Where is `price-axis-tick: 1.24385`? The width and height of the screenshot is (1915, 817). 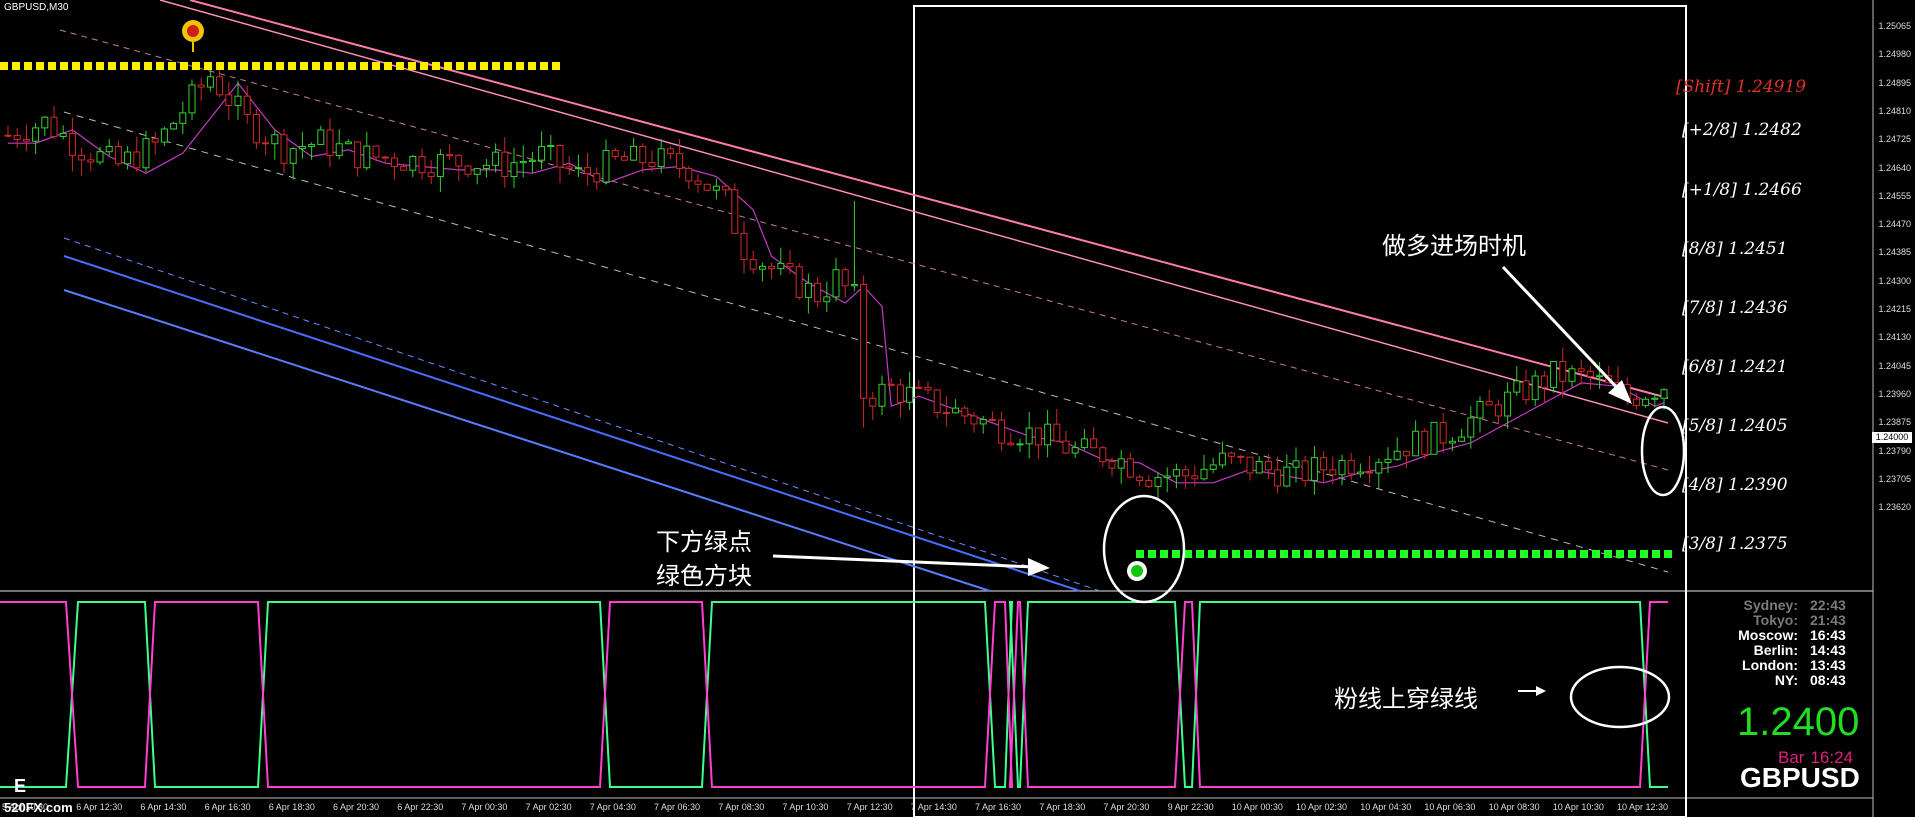 price-axis-tick: 1.24385 is located at coordinates (1894, 252).